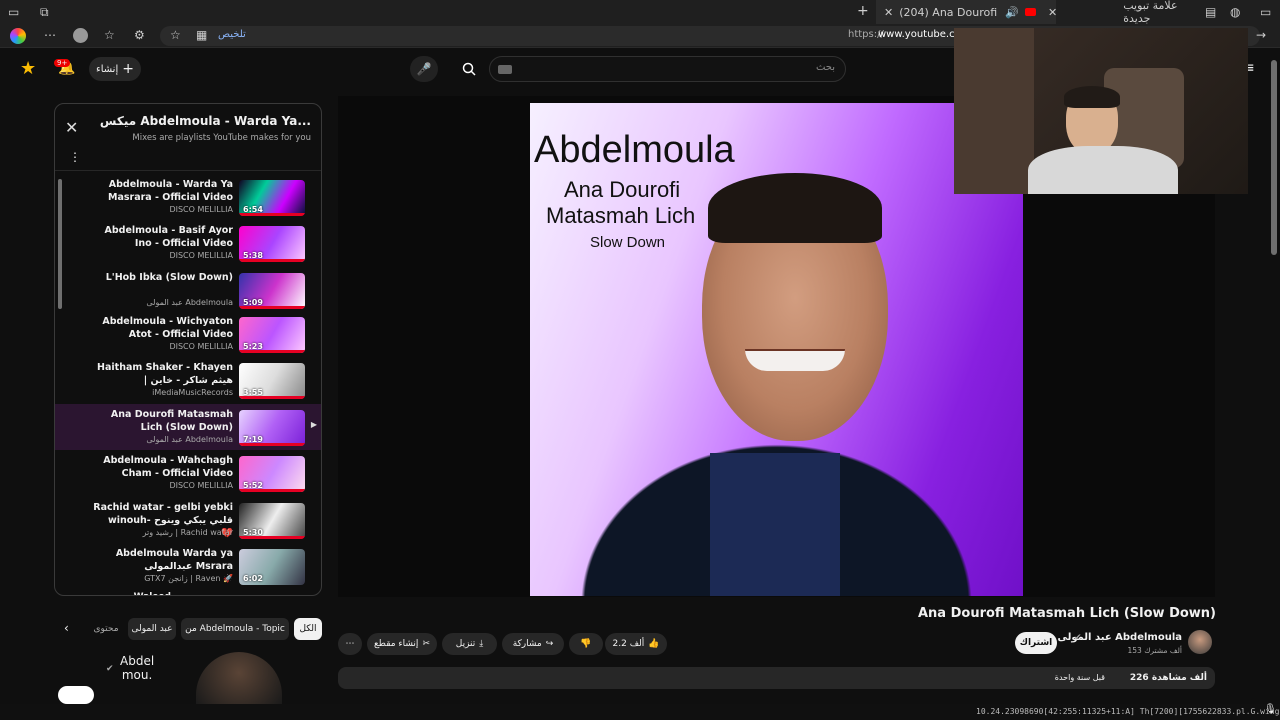  I want to click on playlist-item-thumbnail: 3:55, so click(272, 381).